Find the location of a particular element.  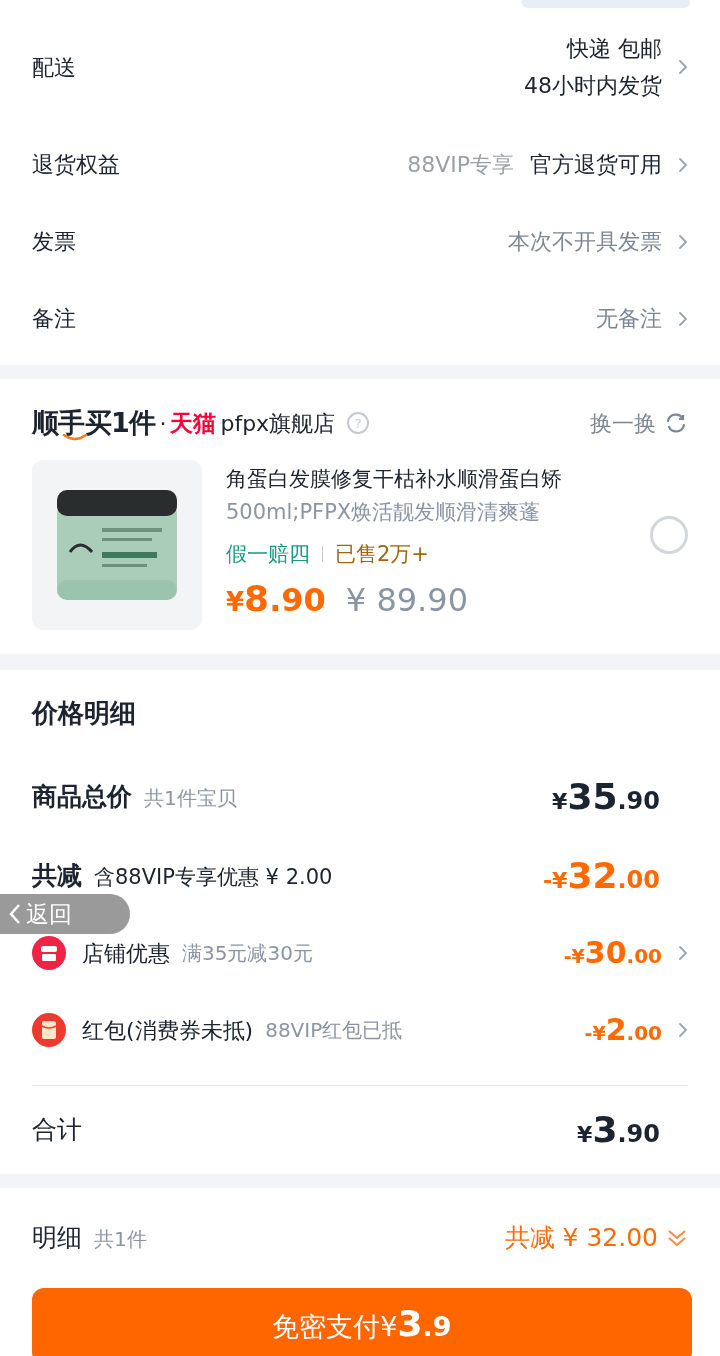

row-value: 本次不开具发票 is located at coordinates (585, 242).